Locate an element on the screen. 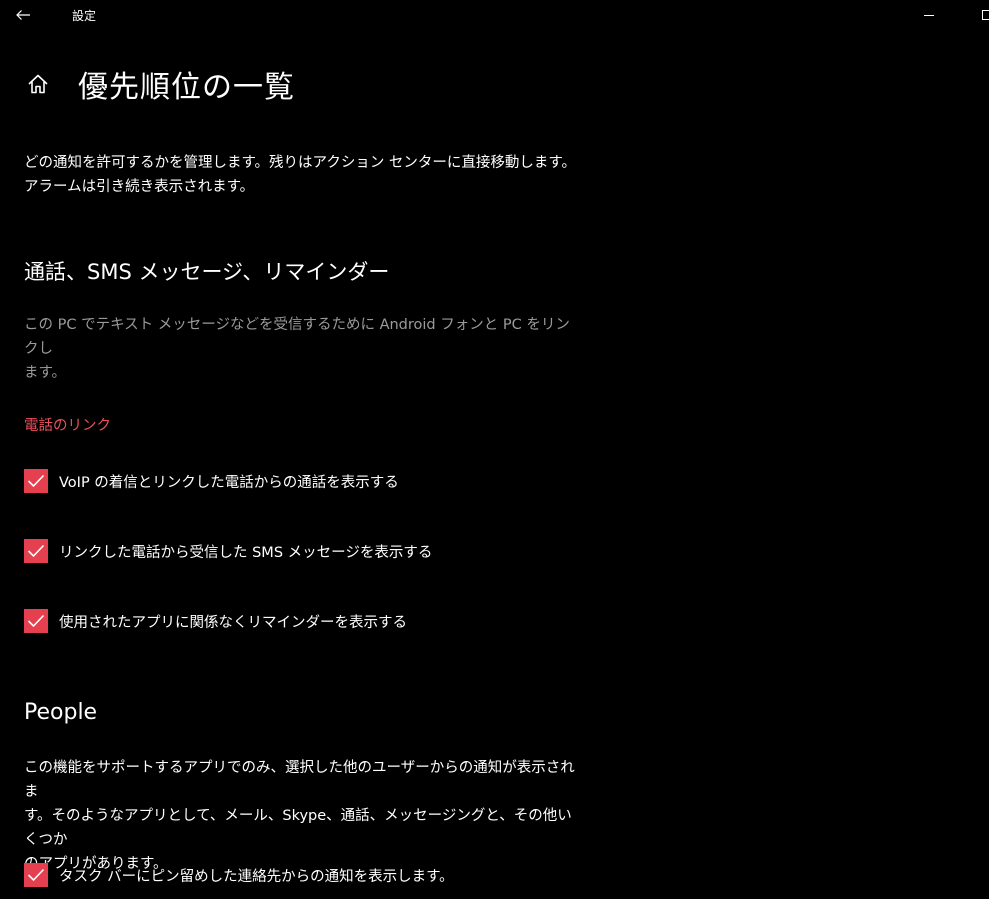  voip-calls-label: VoIP の着信とリンクした電話からの通話を表示する is located at coordinates (229, 482).